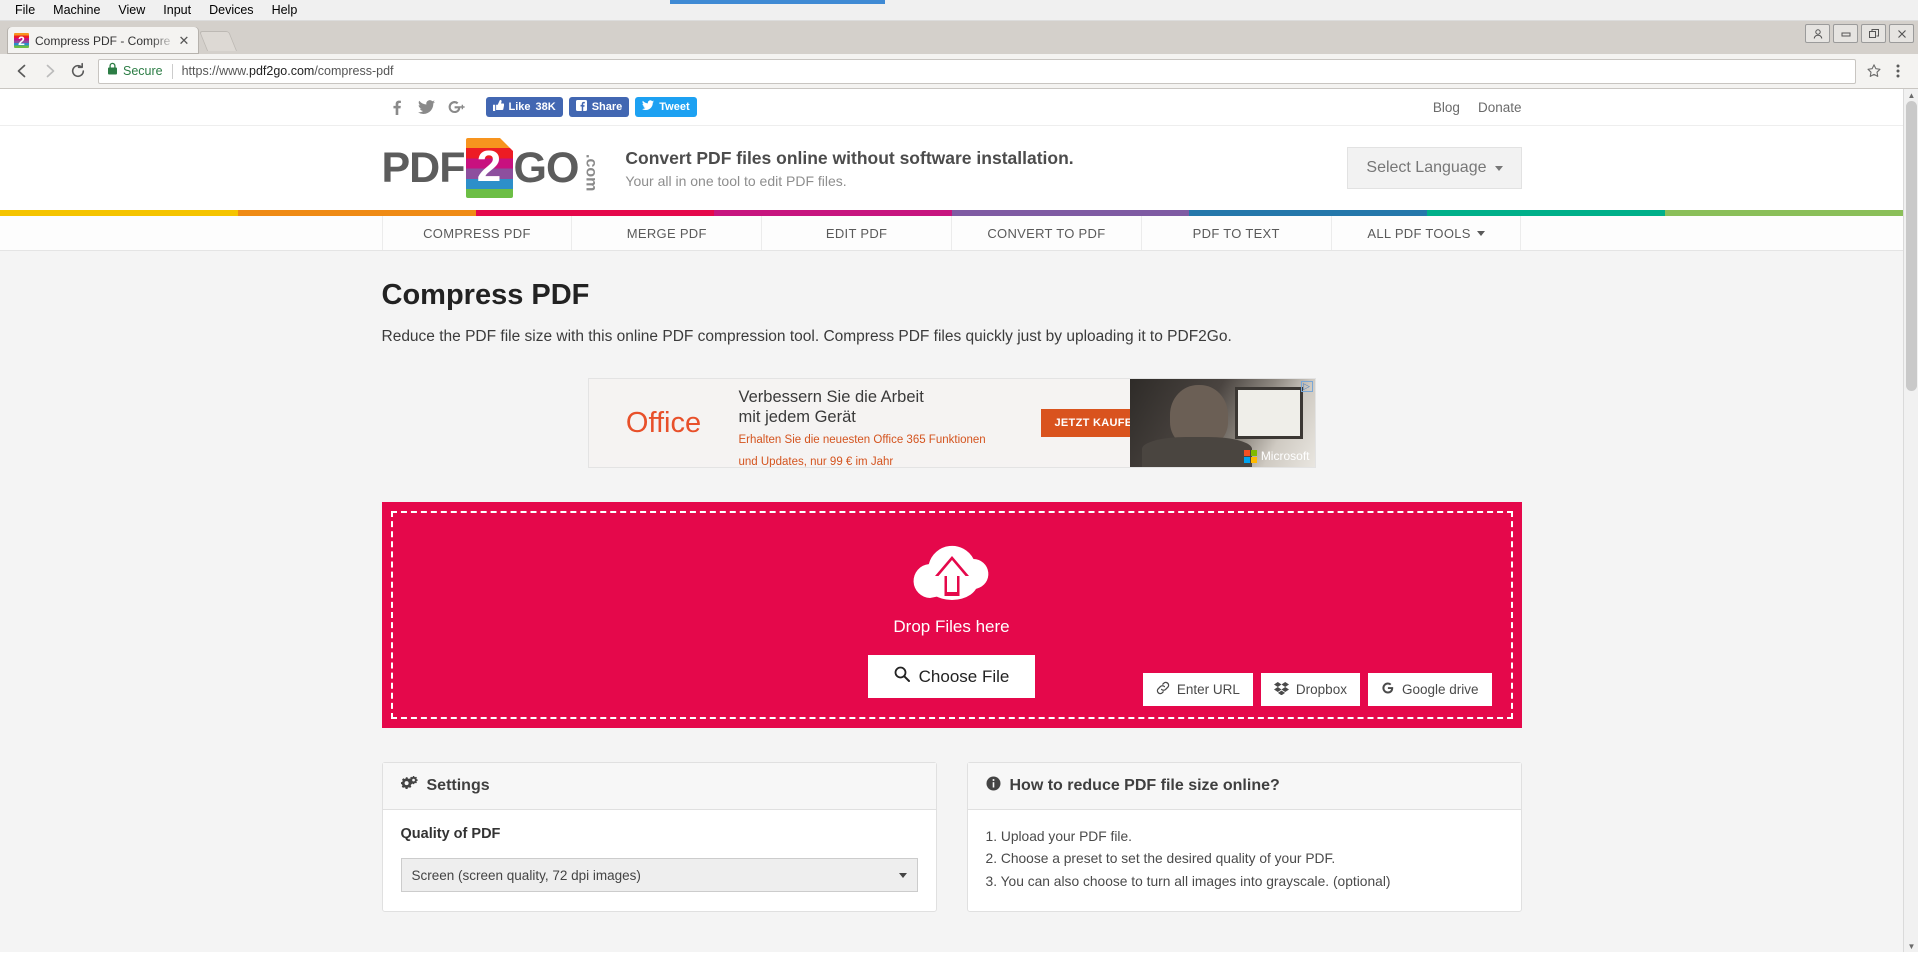  What do you see at coordinates (22, 71) in the screenshot?
I see `back-arrow-icon` at bounding box center [22, 71].